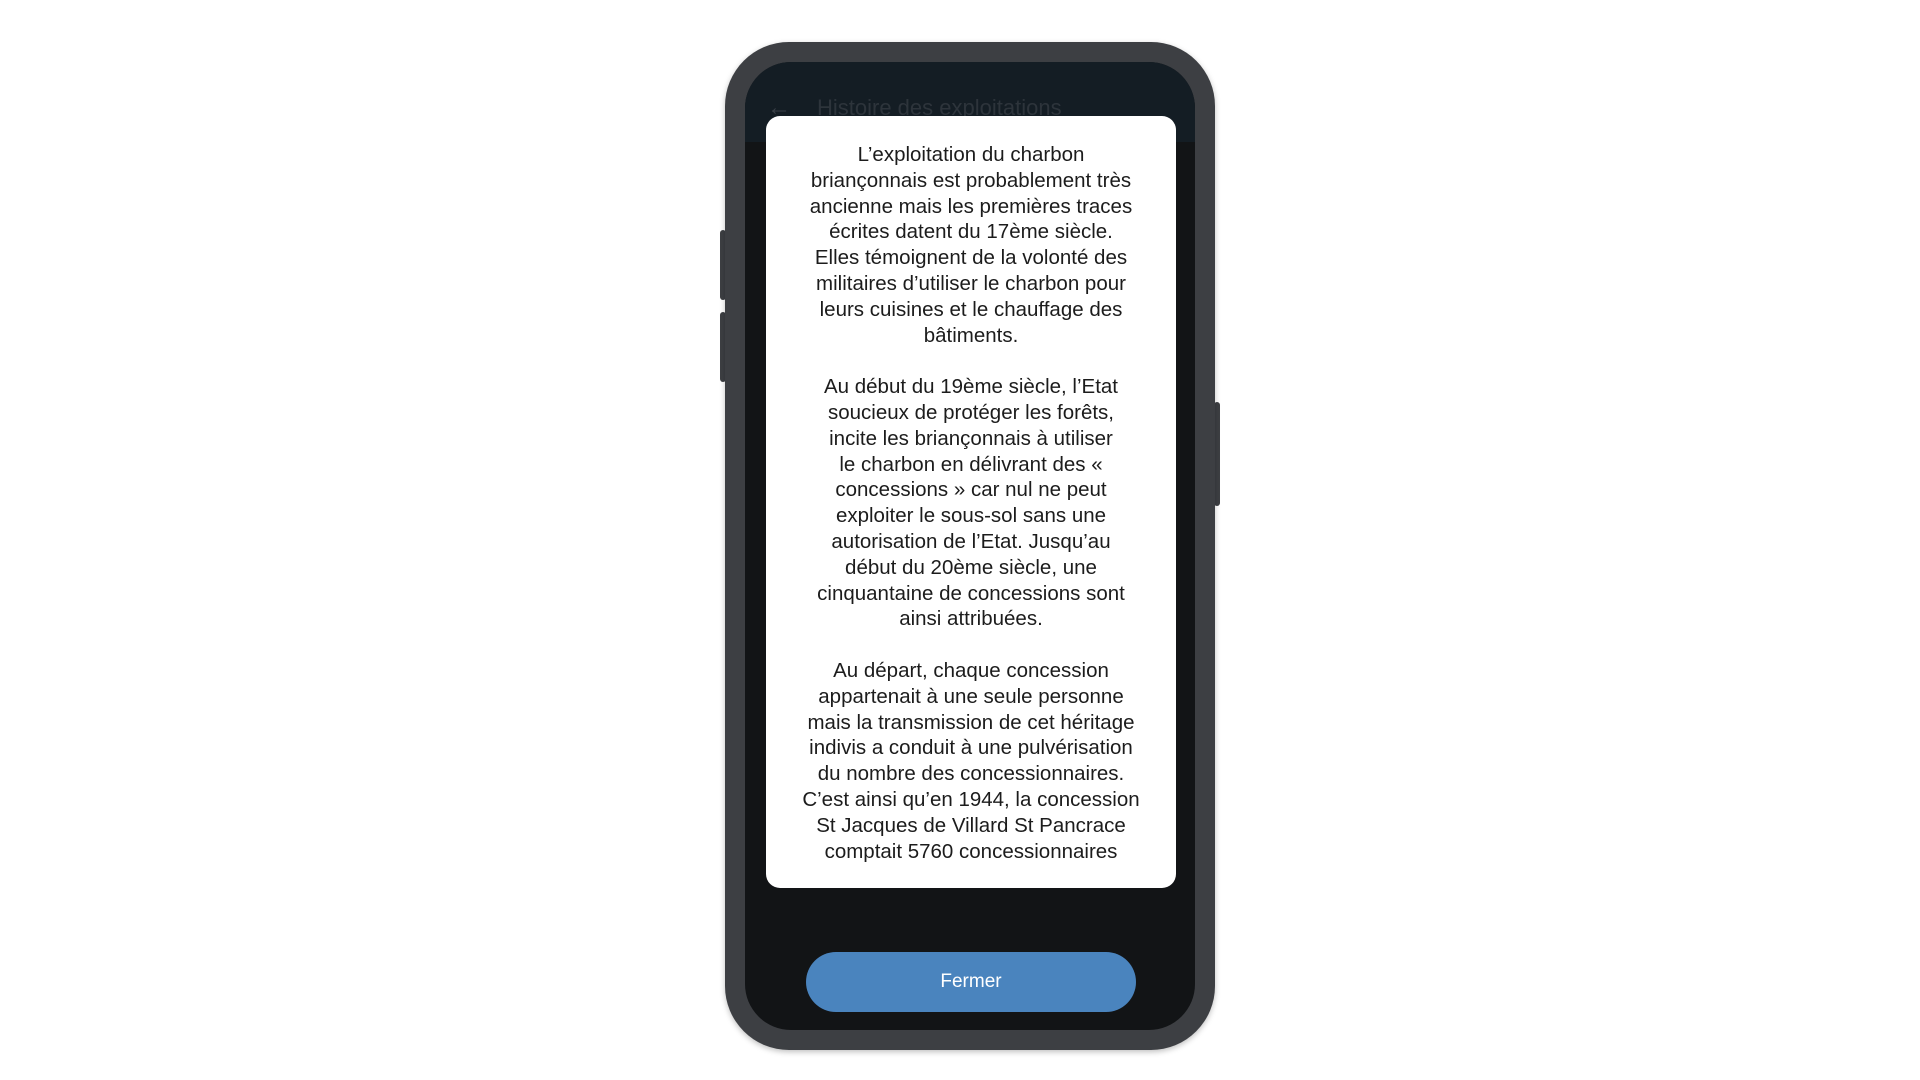  Describe the element at coordinates (971, 982) in the screenshot. I see `close-button: Fermer` at that location.